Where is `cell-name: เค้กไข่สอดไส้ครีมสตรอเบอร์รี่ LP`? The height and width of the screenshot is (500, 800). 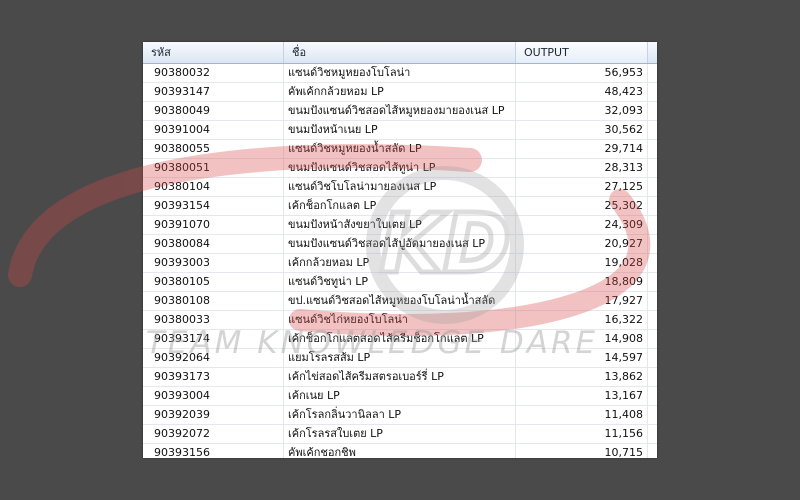
cell-name: เค้กไข่สอดไส้ครีมสตรอเบอร์รี่ LP is located at coordinates (400, 377).